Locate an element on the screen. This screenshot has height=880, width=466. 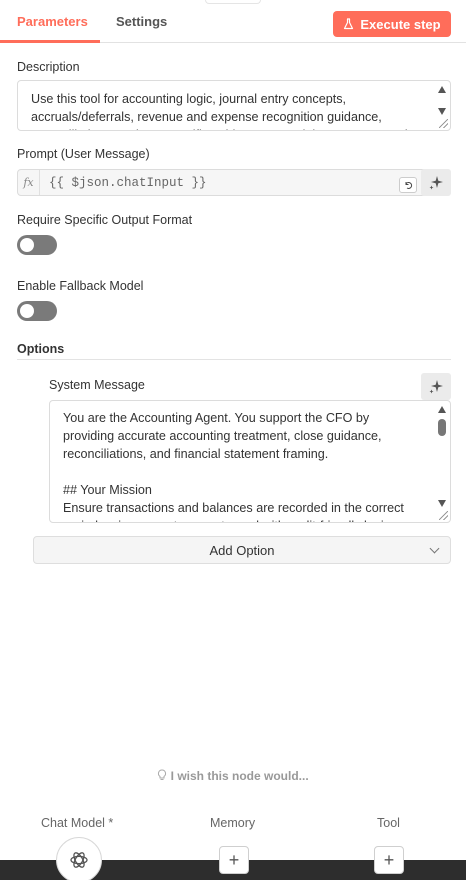
tab-settings: Settings is located at coordinates (141, 21).